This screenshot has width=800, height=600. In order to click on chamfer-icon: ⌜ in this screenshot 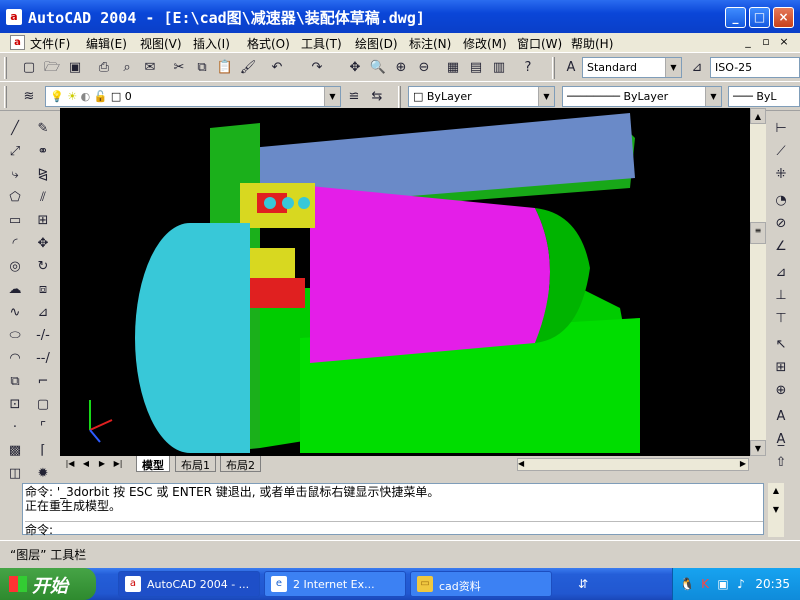, I will do `click(43, 428)`.